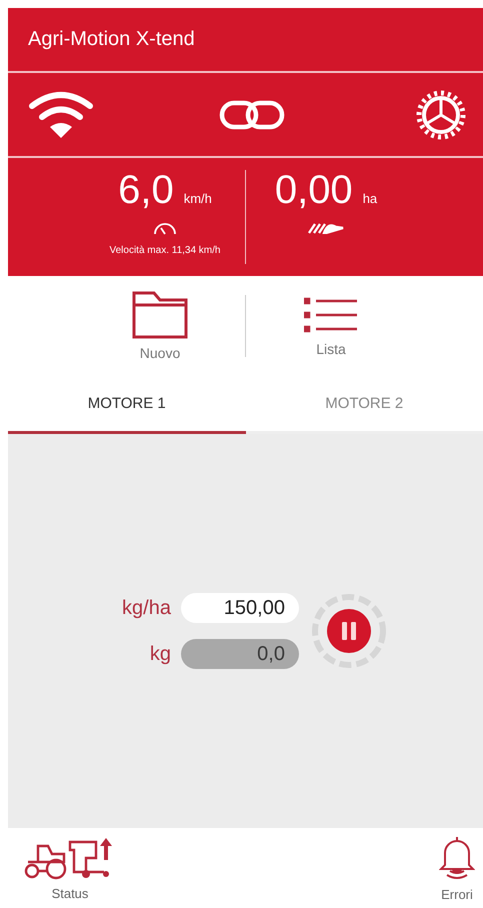 The height and width of the screenshot is (908, 483). Describe the element at coordinates (326, 228) in the screenshot. I see `field-rows-icon` at that location.